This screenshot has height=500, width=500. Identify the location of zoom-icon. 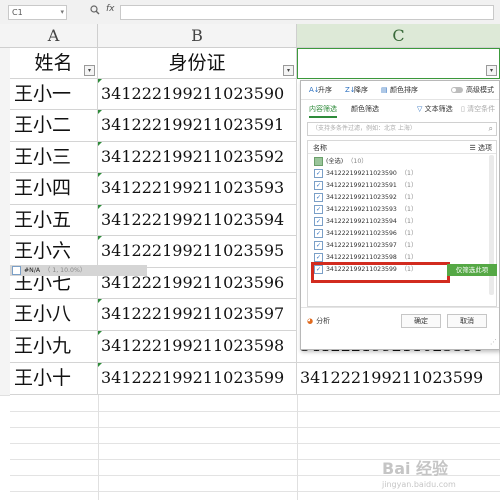
(95, 10).